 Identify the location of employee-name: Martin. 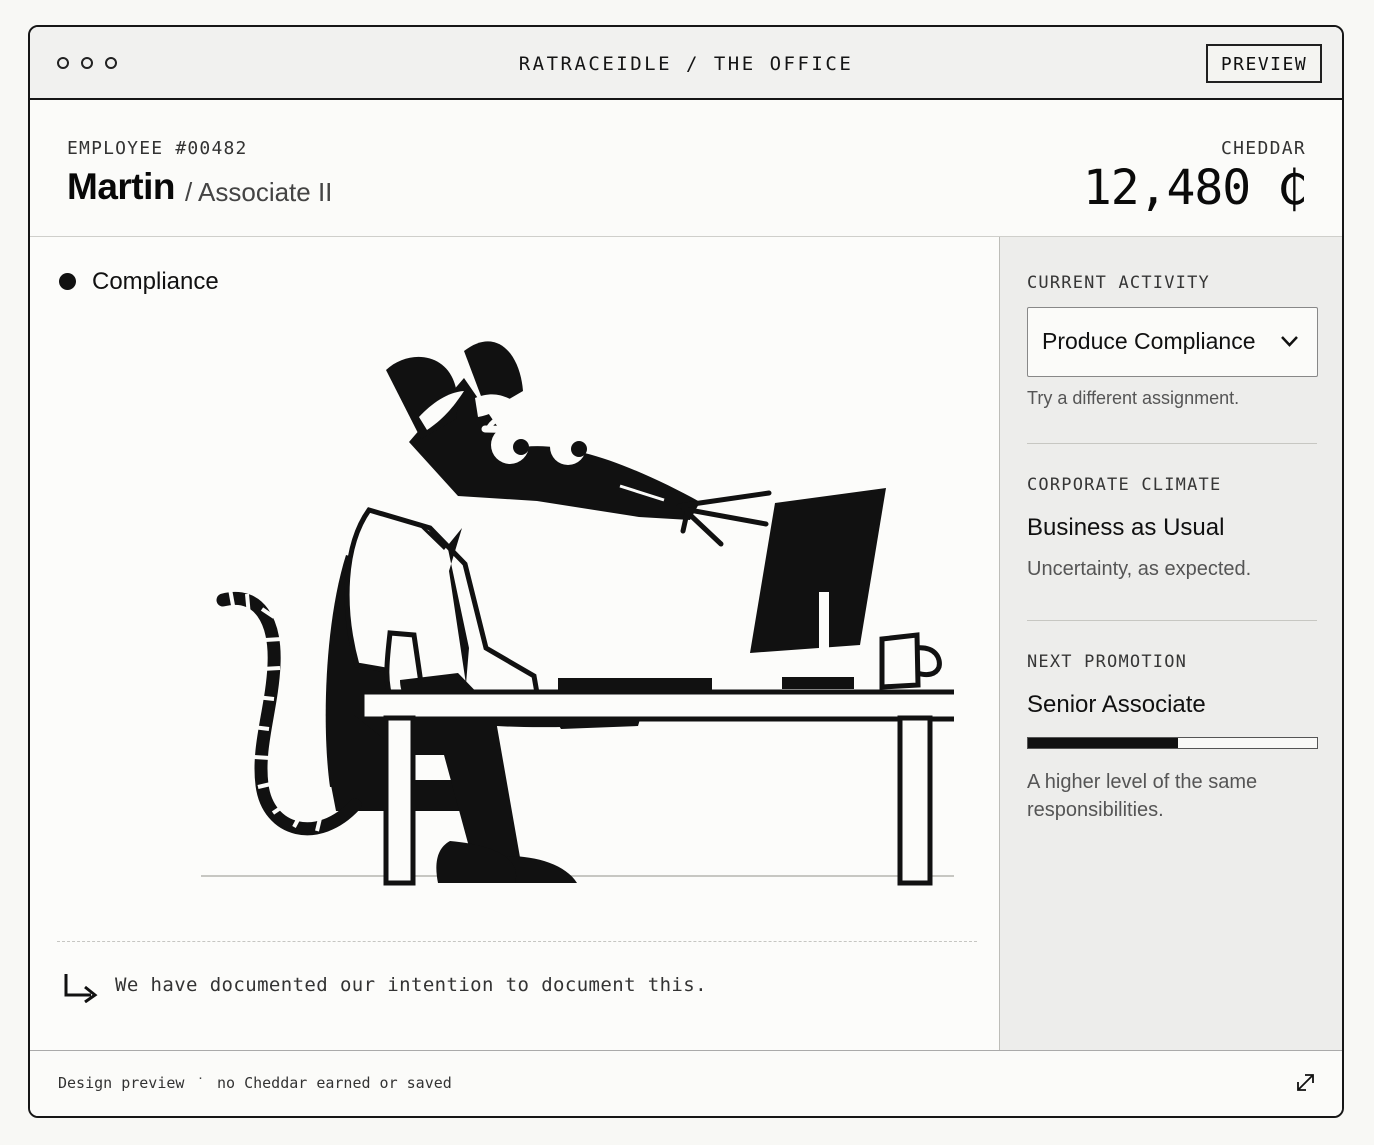
(121, 186).